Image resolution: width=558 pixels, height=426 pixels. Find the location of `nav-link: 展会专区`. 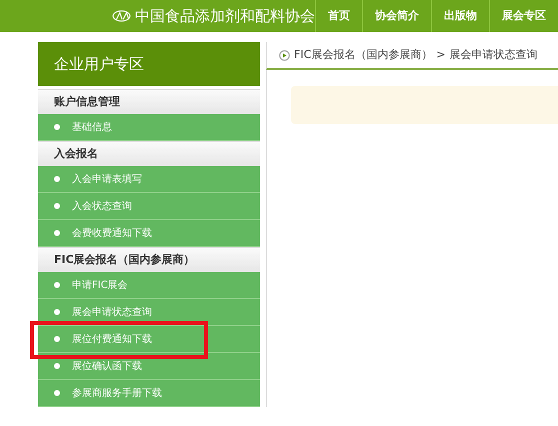

nav-link: 展会专区 is located at coordinates (523, 16).